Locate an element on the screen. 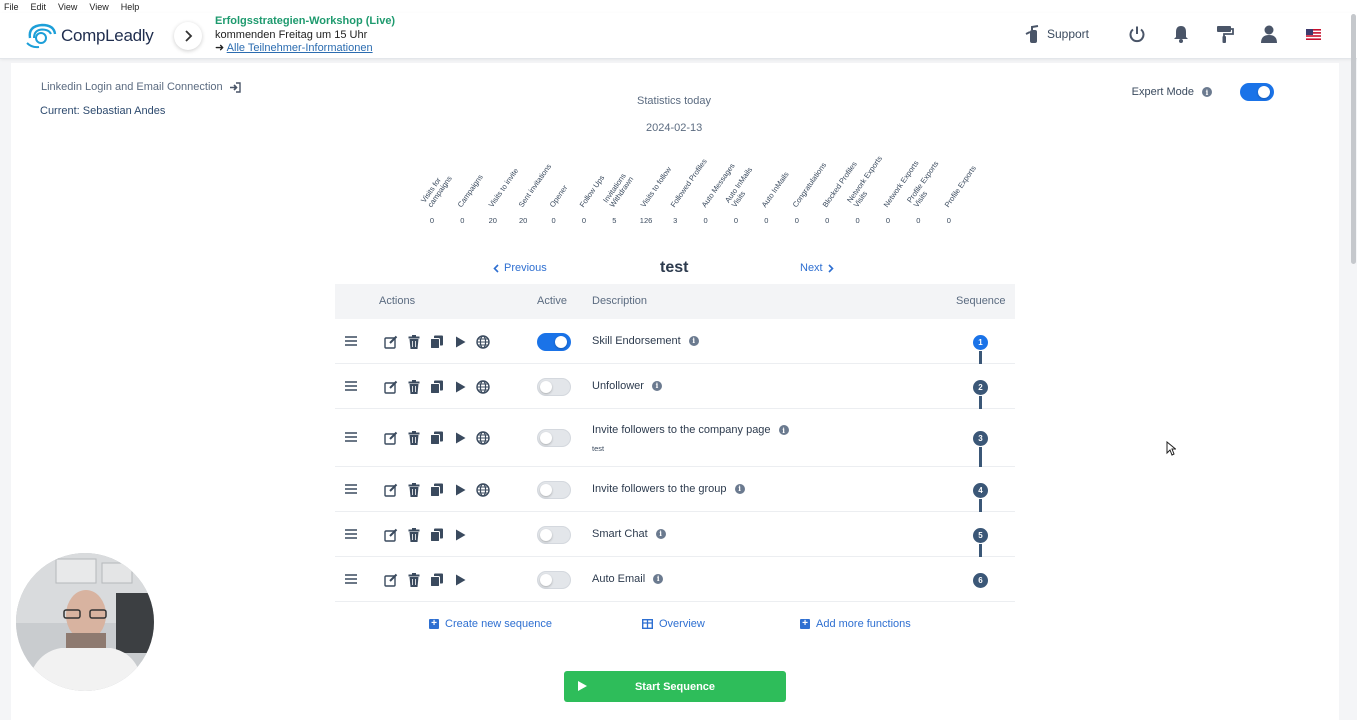 The width and height of the screenshot is (1357, 720). menu-edit: Edit is located at coordinates (39, 7).